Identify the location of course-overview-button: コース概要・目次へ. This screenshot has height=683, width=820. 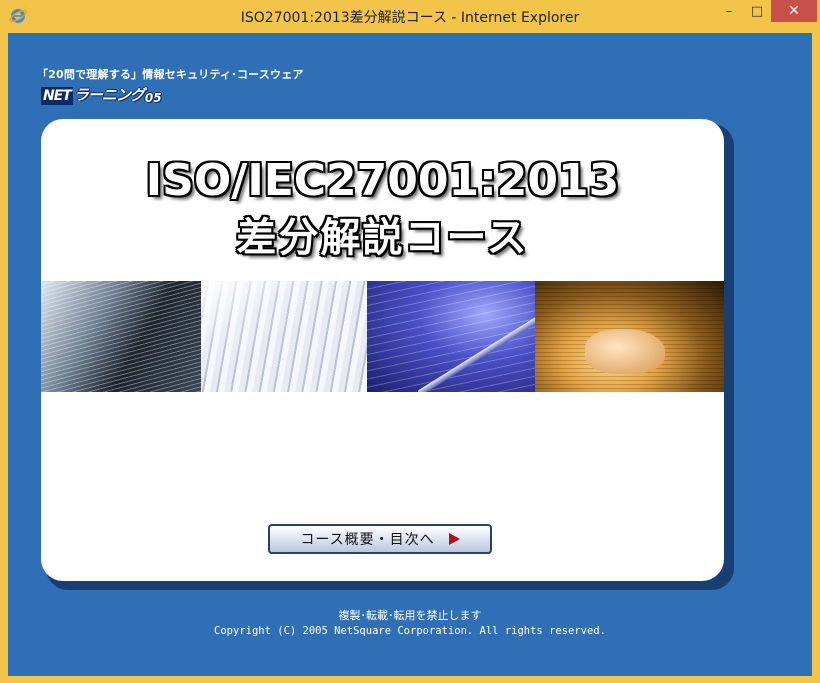
(380, 539).